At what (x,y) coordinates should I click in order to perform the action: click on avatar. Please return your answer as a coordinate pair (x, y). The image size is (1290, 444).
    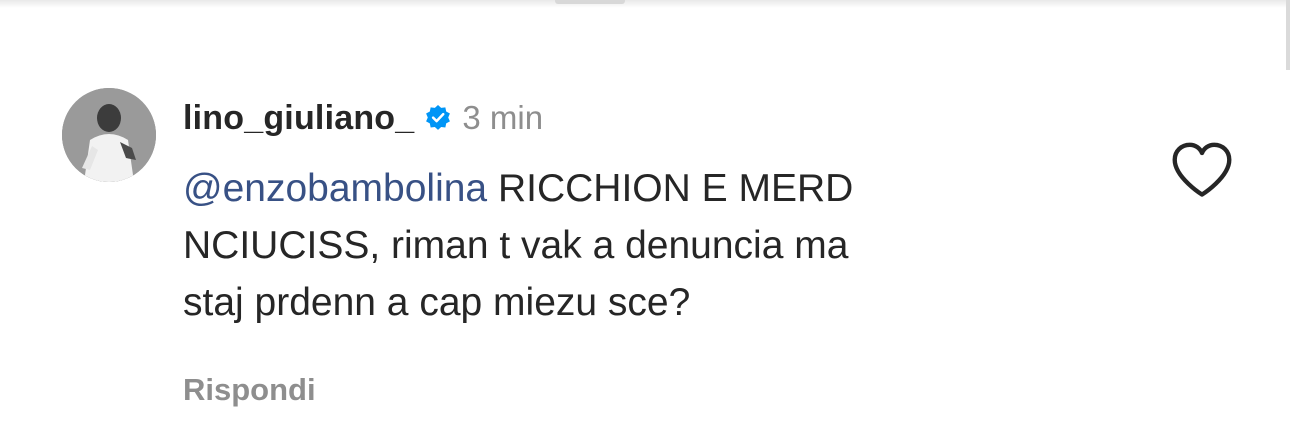
    Looking at the image, I should click on (109, 135).